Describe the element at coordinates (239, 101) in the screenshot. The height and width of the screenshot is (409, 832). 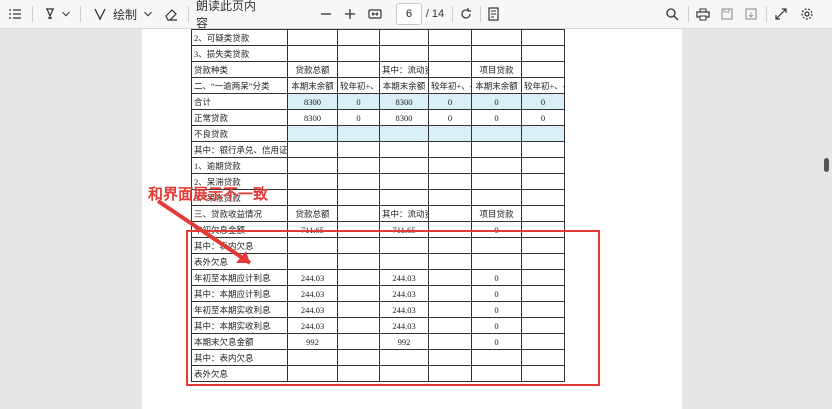
I see `row-label-cell: 合计` at that location.